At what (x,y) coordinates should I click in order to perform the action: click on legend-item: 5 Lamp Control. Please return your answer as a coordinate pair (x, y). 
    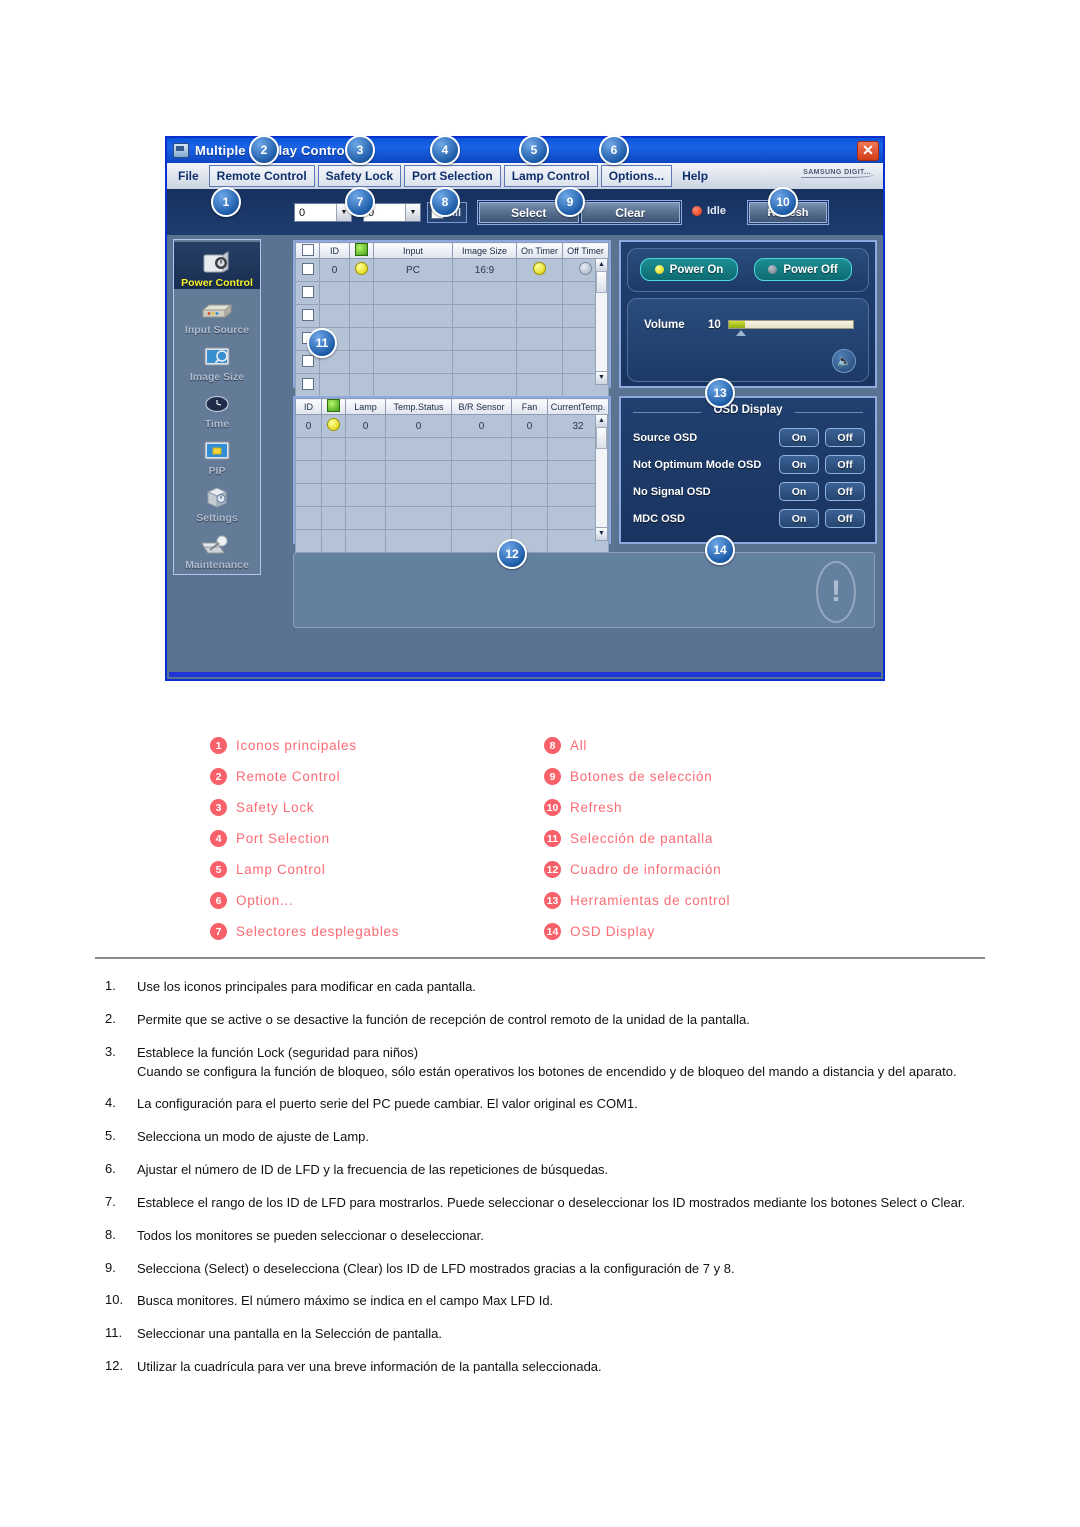
    Looking at the image, I should click on (375, 869).